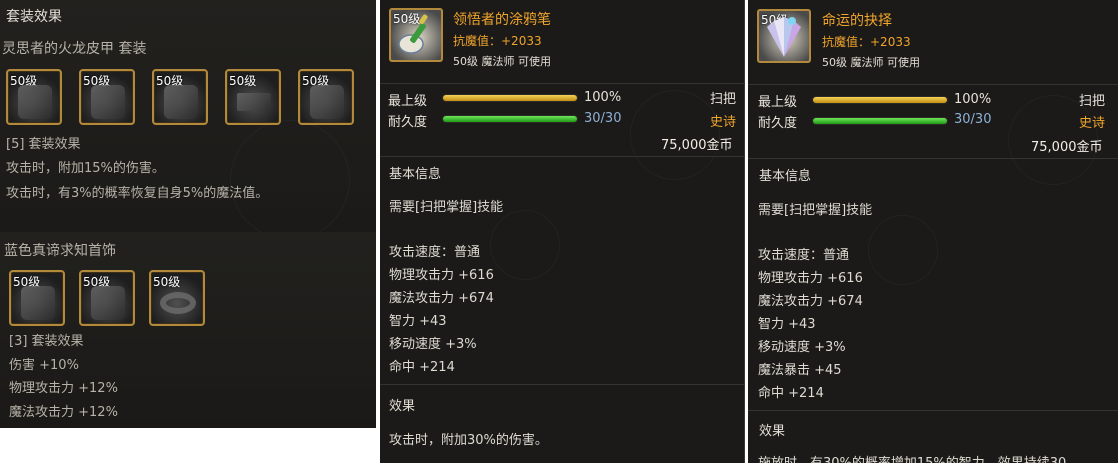 Image resolution: width=1118 pixels, height=463 pixels. I want to click on effect-text: 攻击时，附加30%的伤害。, so click(468, 440).